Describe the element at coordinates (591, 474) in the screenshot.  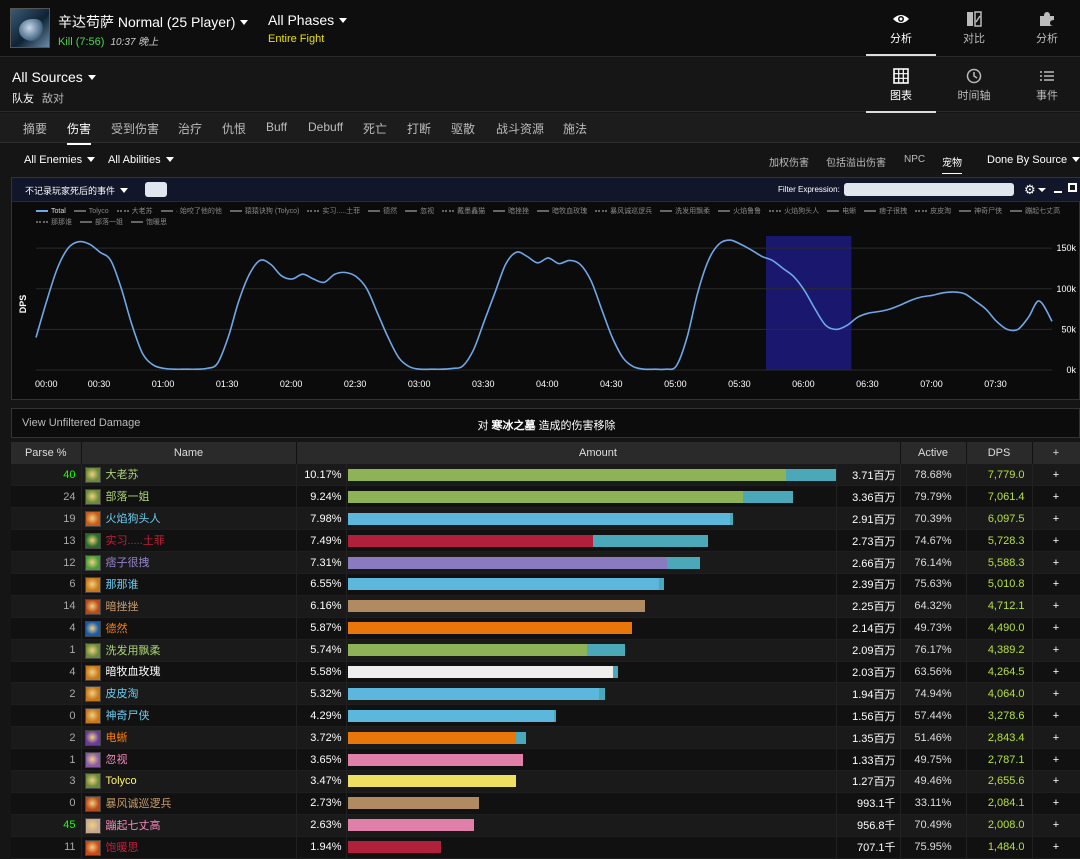
I see `amount-bar` at that location.